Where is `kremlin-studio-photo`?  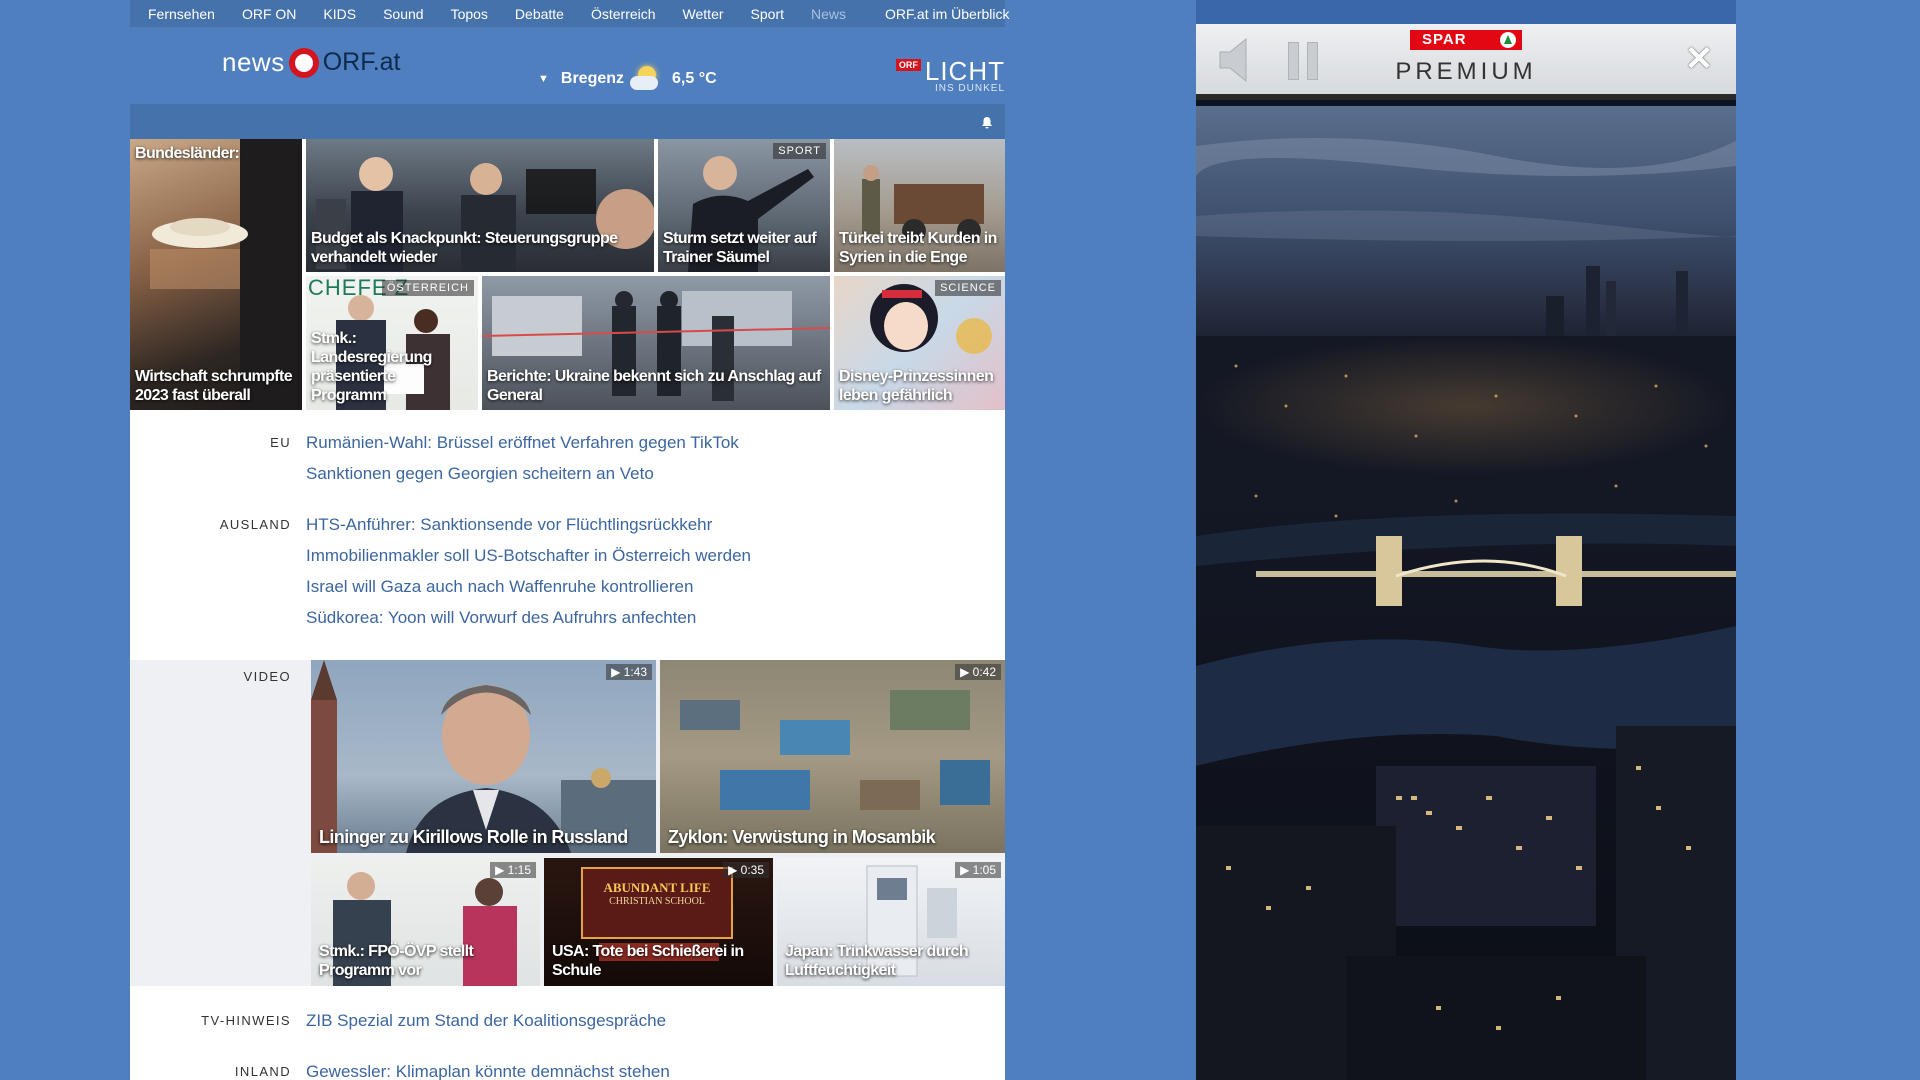
kremlin-studio-photo is located at coordinates (483, 756).